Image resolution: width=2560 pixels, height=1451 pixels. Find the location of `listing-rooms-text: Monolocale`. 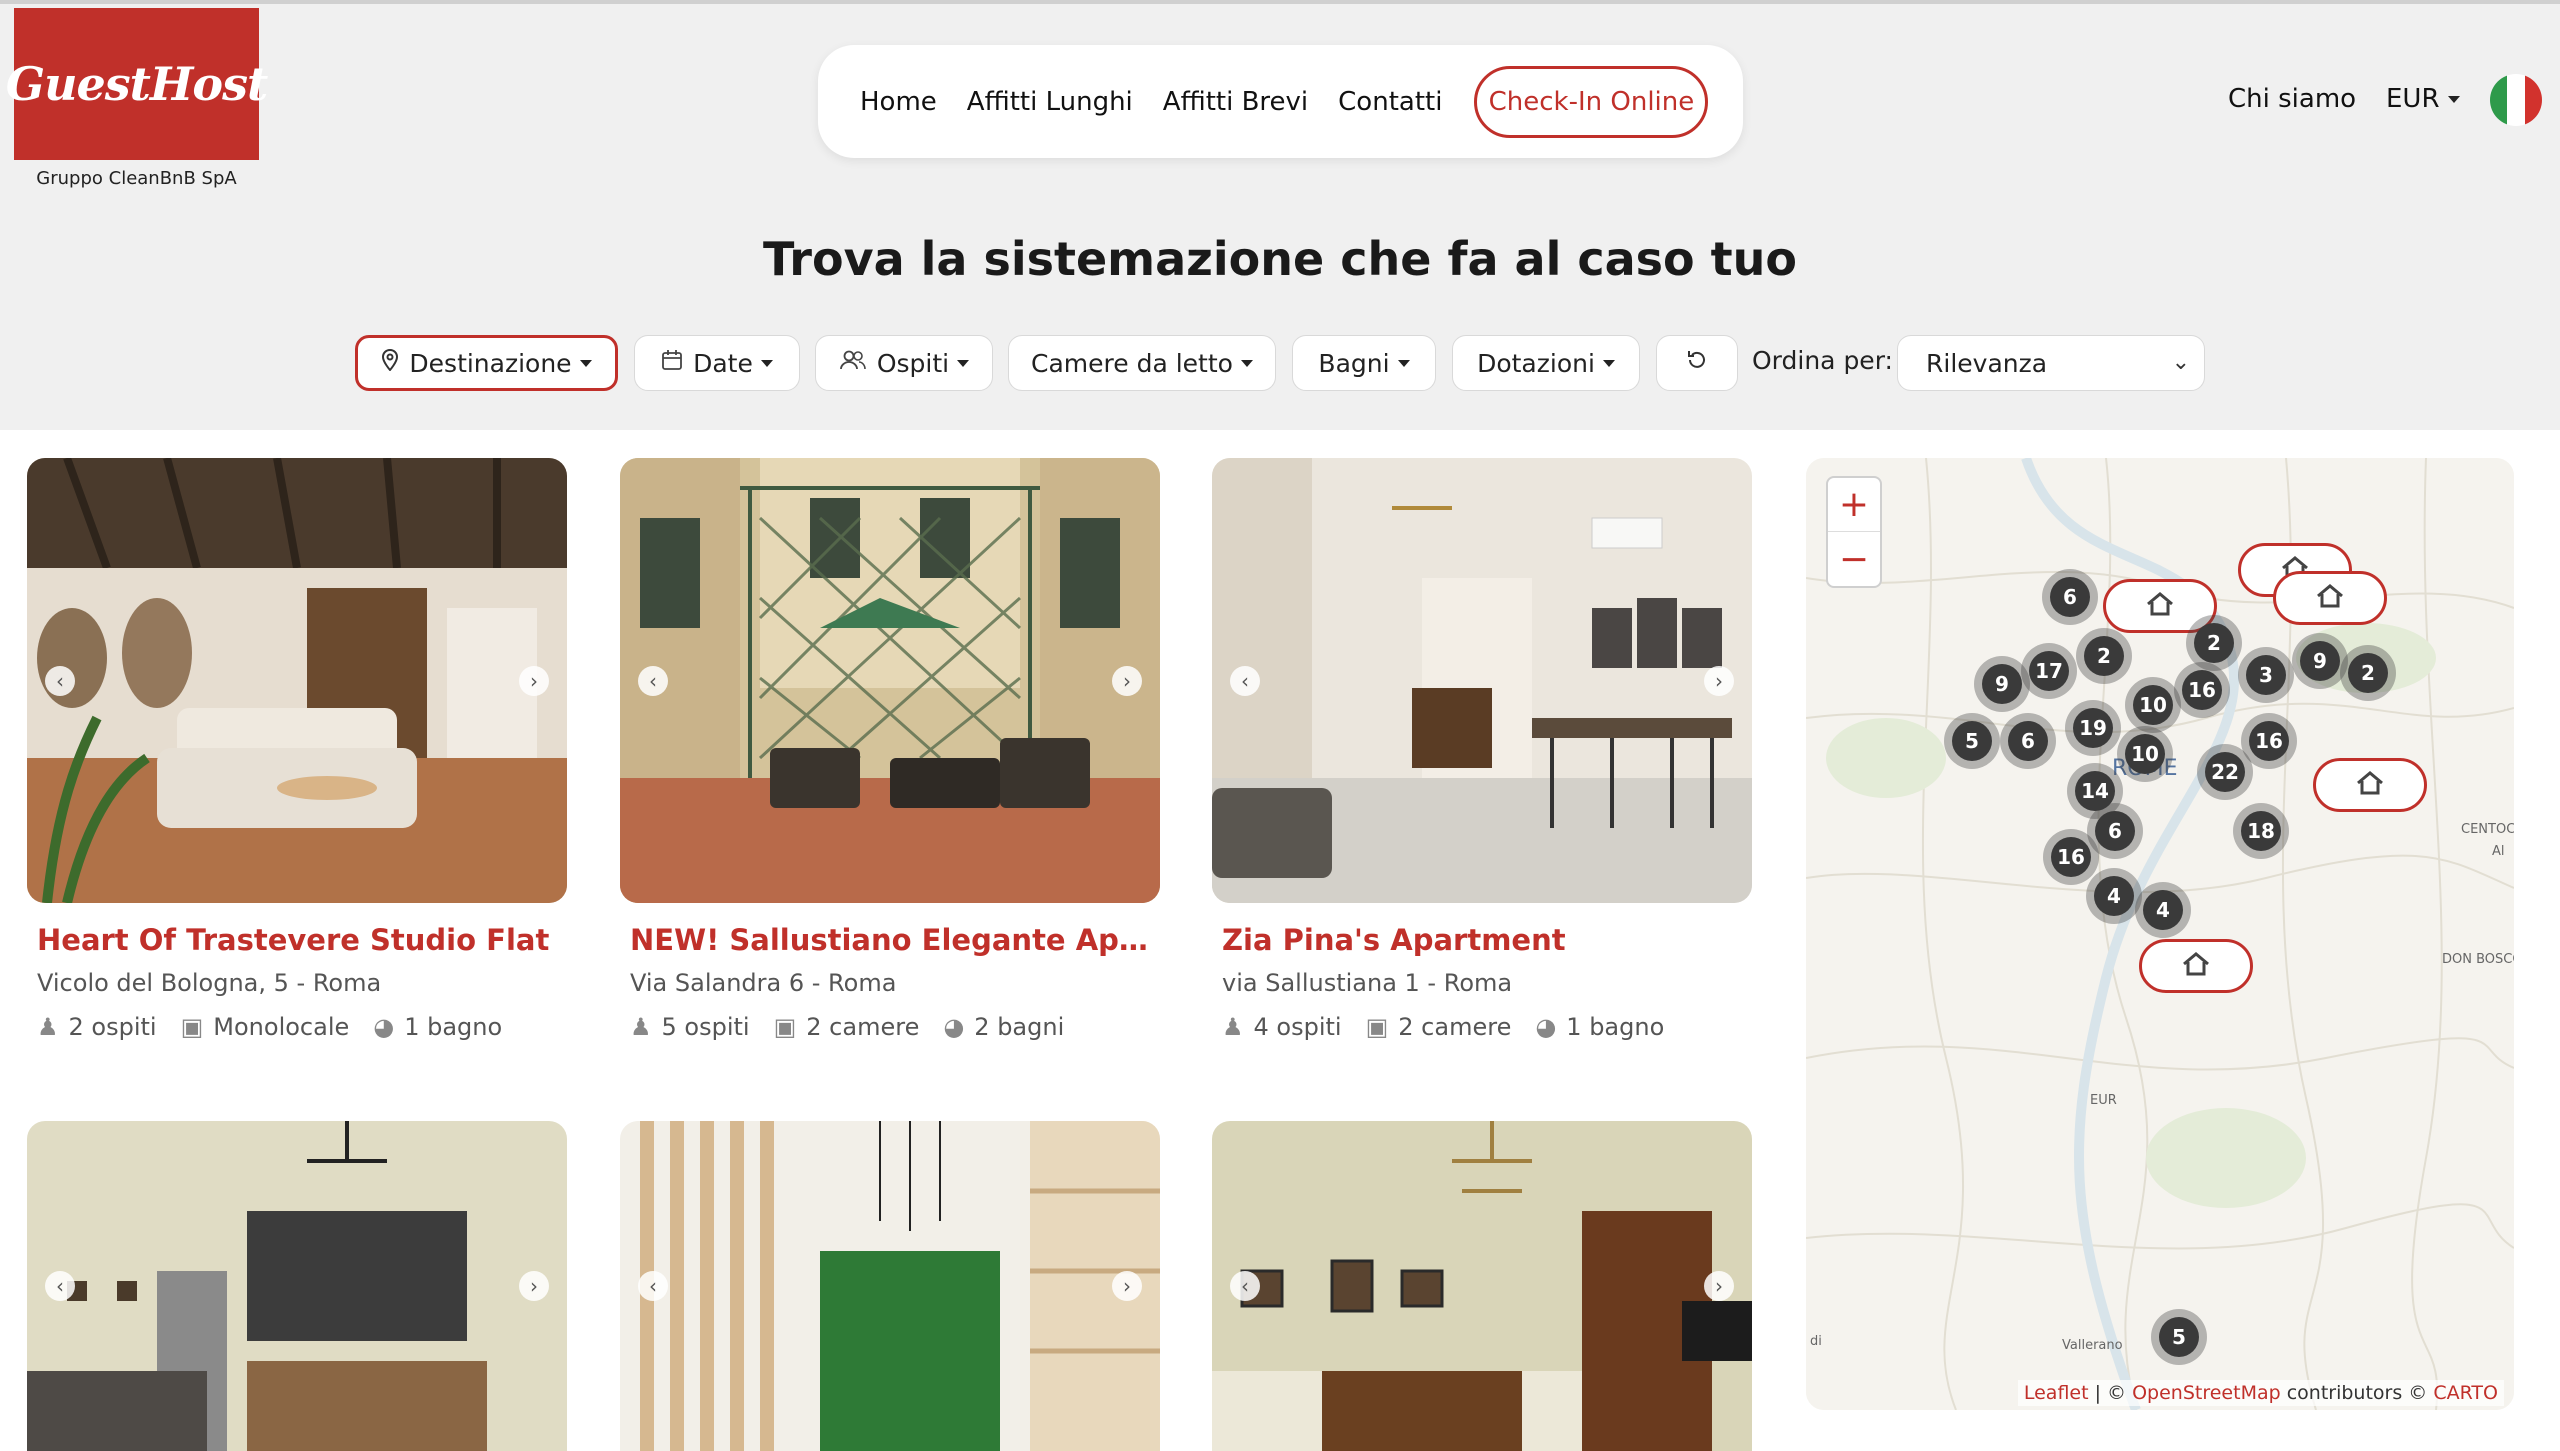

listing-rooms-text: Monolocale is located at coordinates (281, 1027).